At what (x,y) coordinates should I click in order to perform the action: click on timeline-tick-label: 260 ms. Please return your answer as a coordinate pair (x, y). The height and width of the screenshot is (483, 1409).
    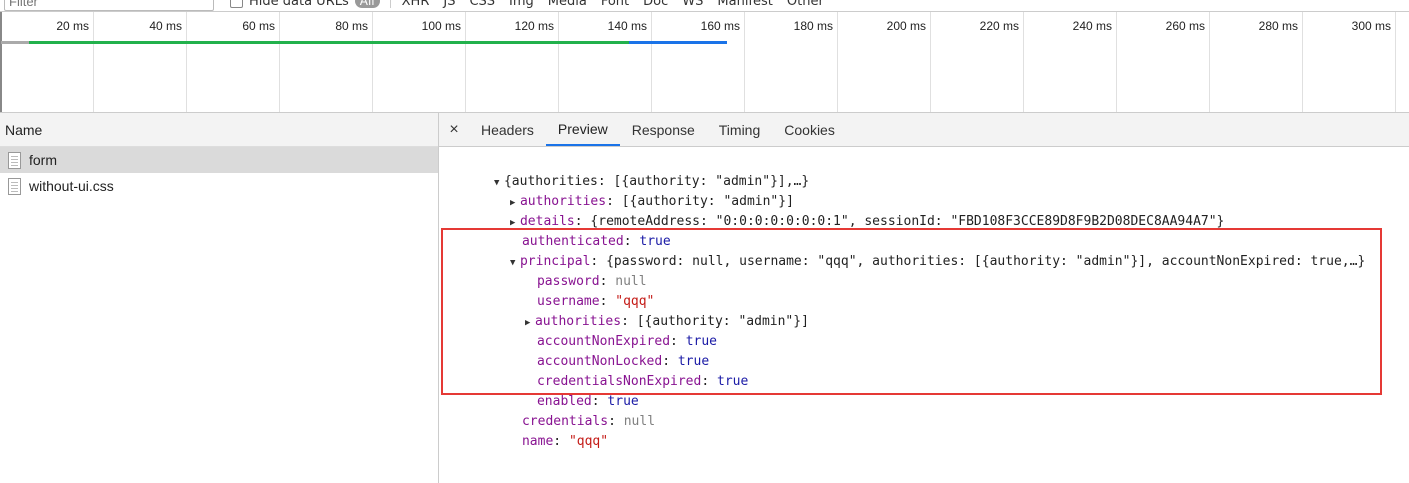
    Looking at the image, I should click on (1185, 26).